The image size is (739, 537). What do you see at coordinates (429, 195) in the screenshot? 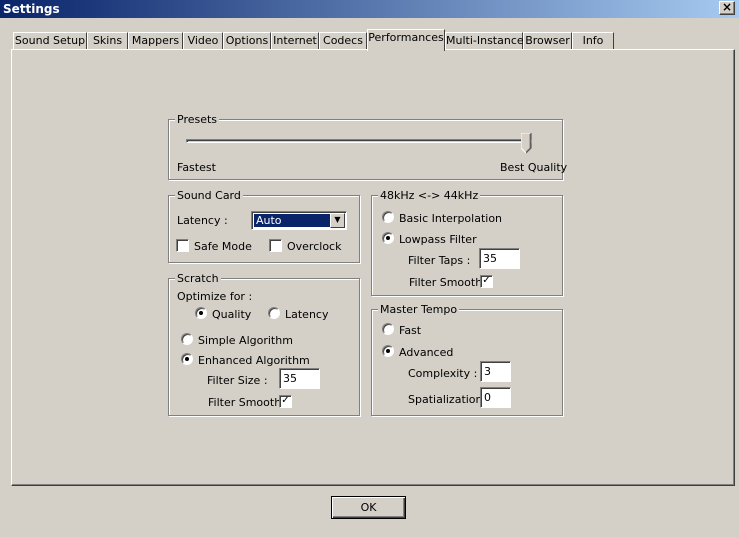
I see `resample-title: 48kHz <-> 44kHz` at bounding box center [429, 195].